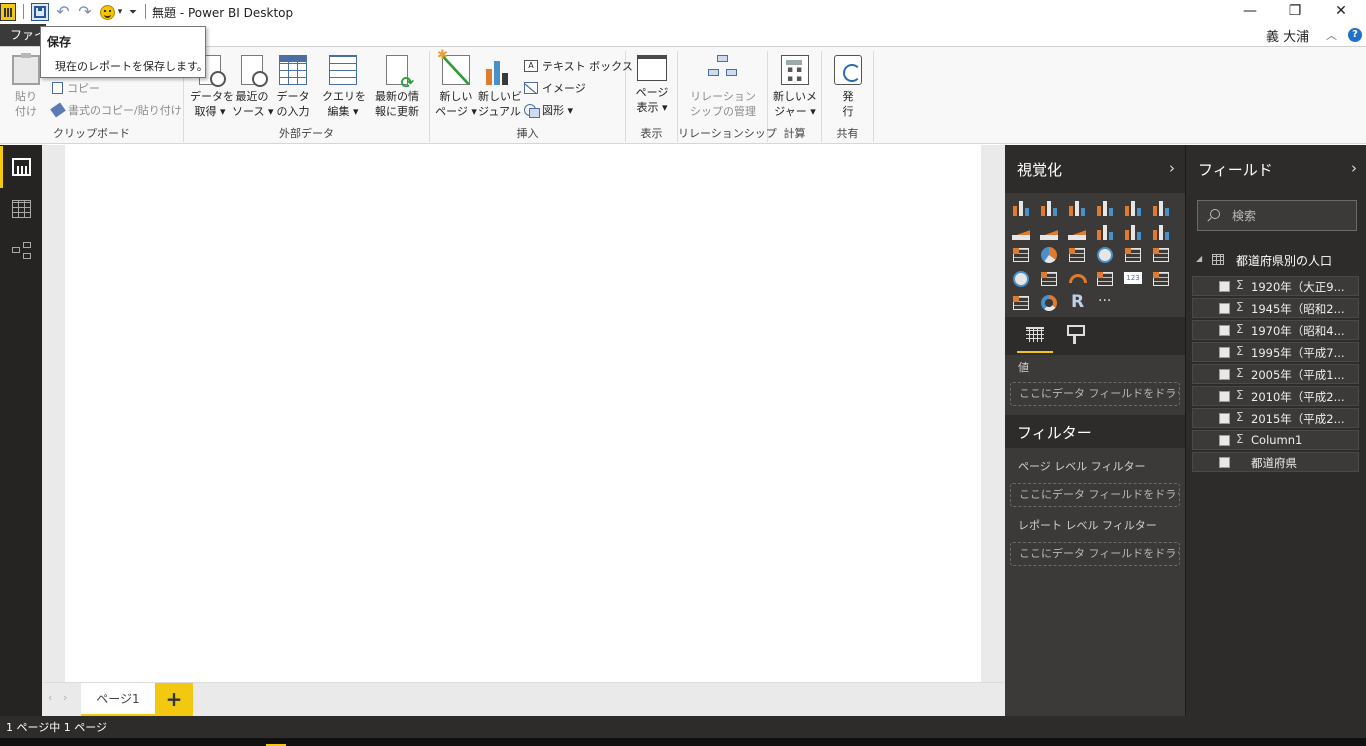  Describe the element at coordinates (1134, 208) in the screenshot. I see `100-stacked-bar-icon` at that location.